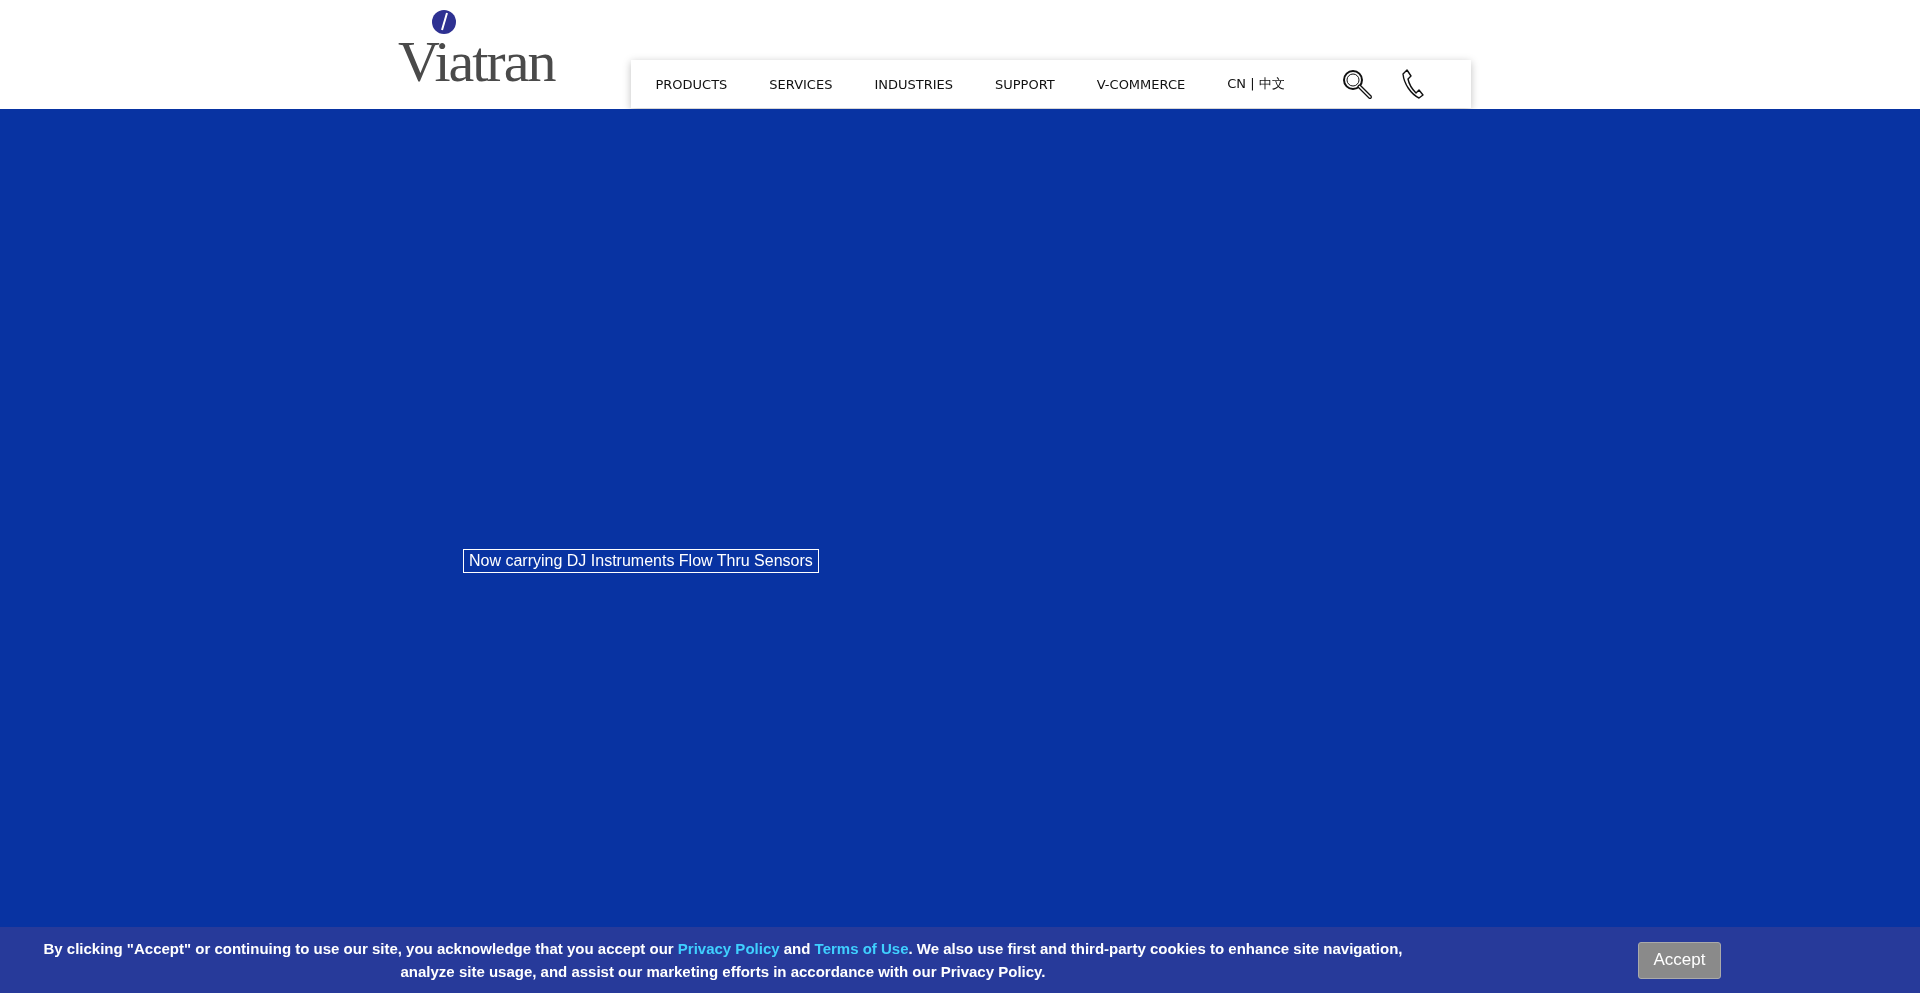  I want to click on nav-link: SUPPORT, so click(1025, 84).